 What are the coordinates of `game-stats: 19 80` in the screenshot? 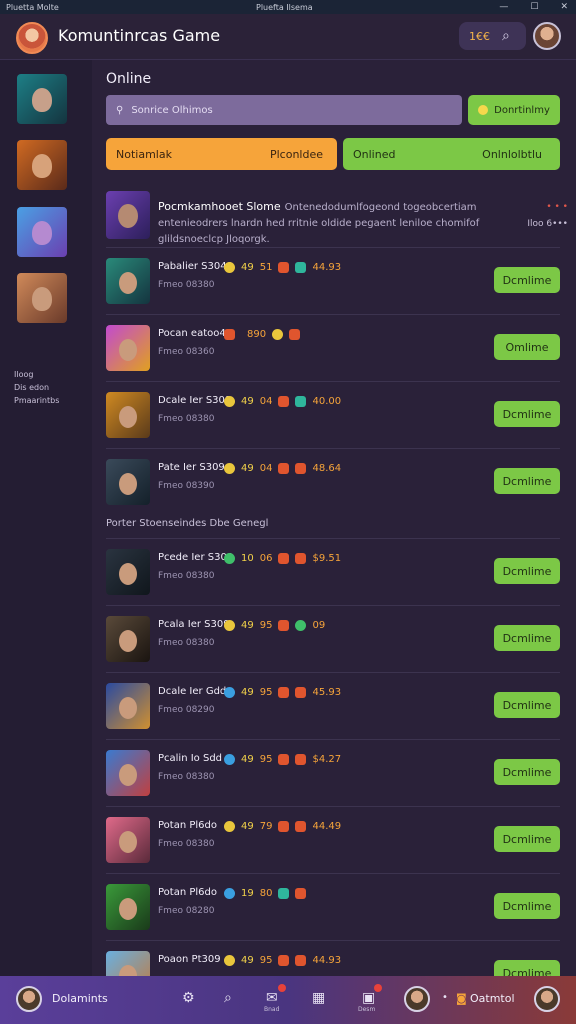 It's located at (268, 893).